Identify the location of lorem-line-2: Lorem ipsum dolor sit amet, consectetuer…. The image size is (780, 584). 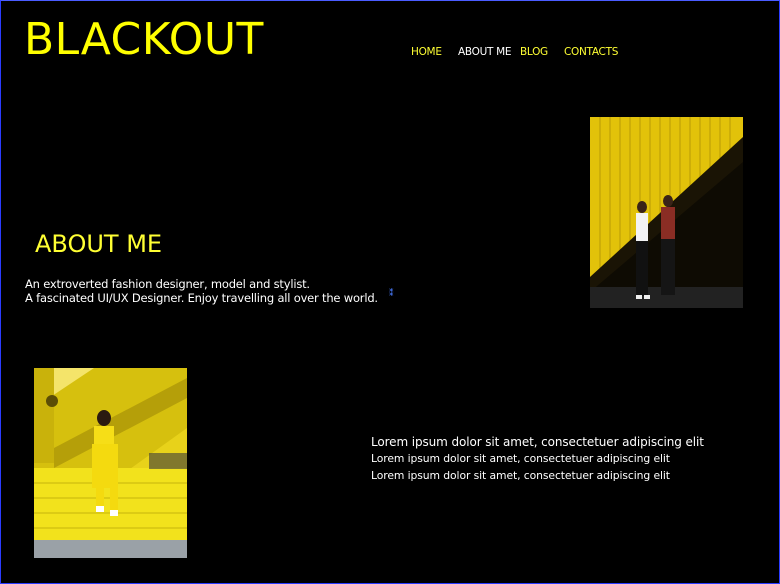
(520, 458).